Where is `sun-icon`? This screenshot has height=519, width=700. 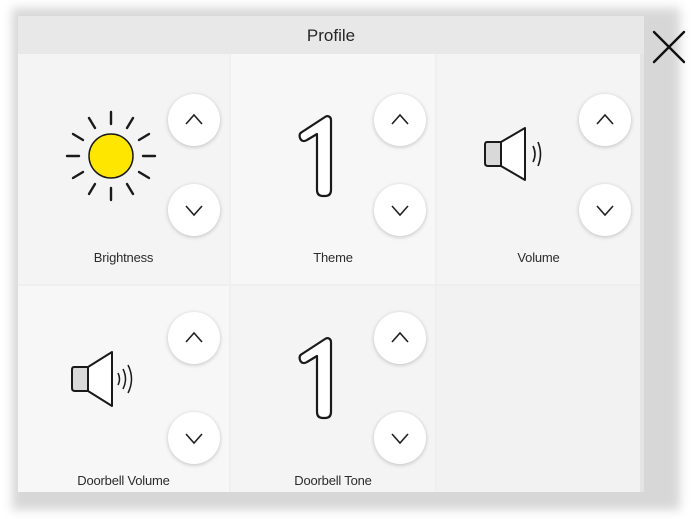
sun-icon is located at coordinates (111, 156).